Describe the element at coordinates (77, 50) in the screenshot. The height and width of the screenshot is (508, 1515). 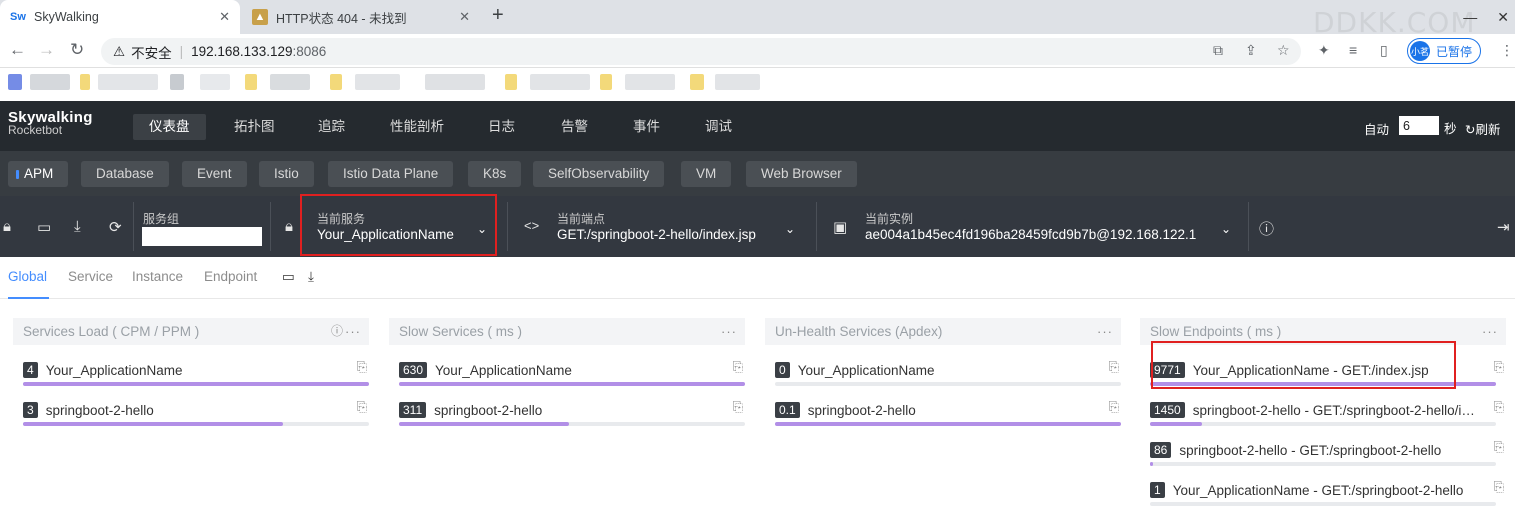
I see `reload-icon: ↻` at that location.